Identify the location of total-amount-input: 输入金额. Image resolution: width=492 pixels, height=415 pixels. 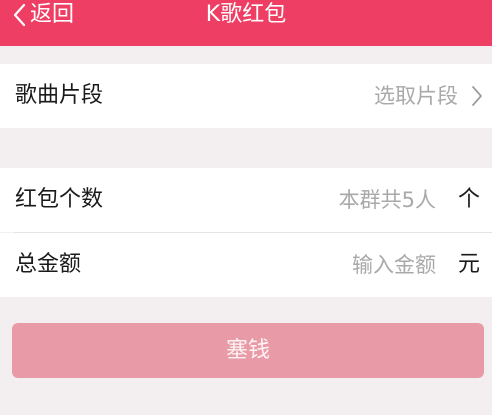
(394, 265).